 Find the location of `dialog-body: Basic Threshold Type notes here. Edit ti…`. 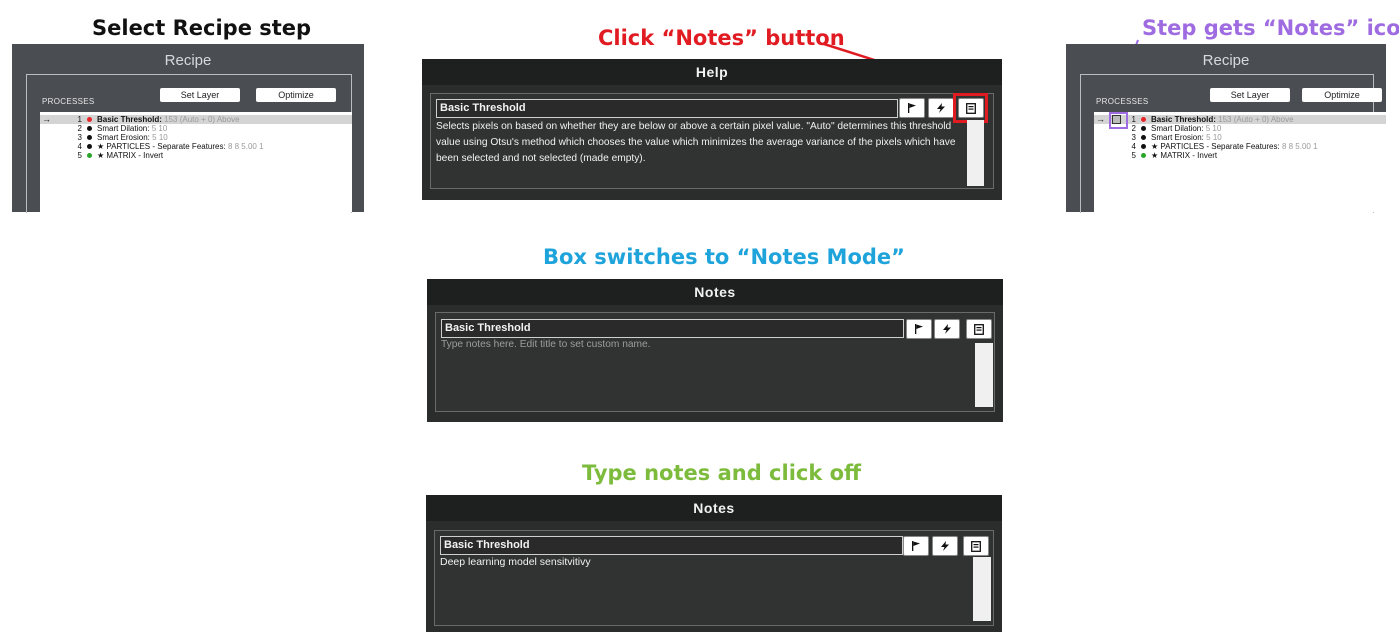

dialog-body: Basic Threshold Type notes here. Edit ti… is located at coordinates (715, 362).